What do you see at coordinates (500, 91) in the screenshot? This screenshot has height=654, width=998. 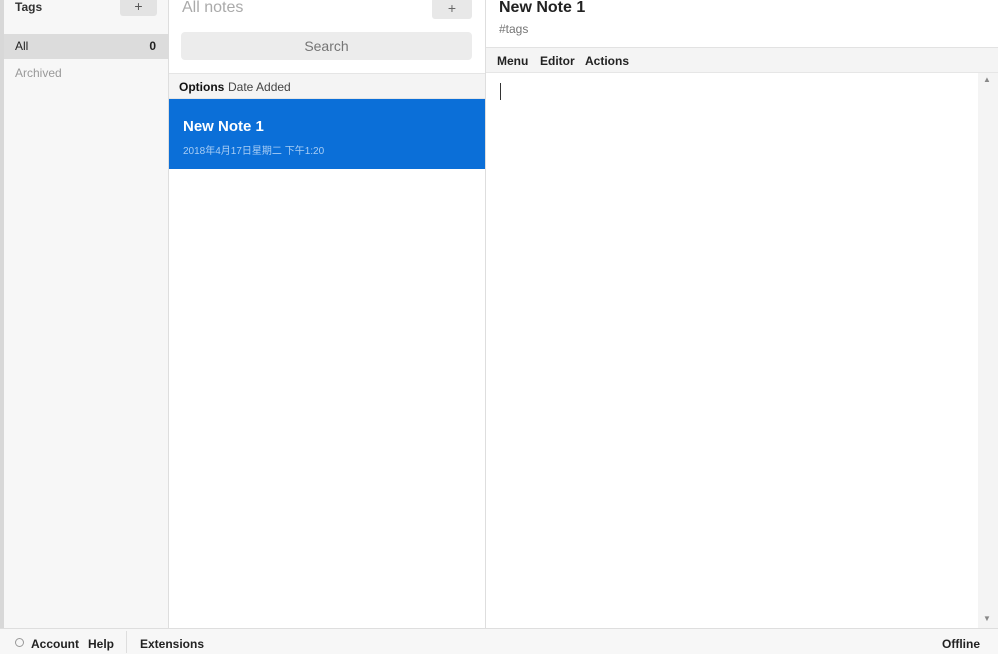 I see `text-cursor` at bounding box center [500, 91].